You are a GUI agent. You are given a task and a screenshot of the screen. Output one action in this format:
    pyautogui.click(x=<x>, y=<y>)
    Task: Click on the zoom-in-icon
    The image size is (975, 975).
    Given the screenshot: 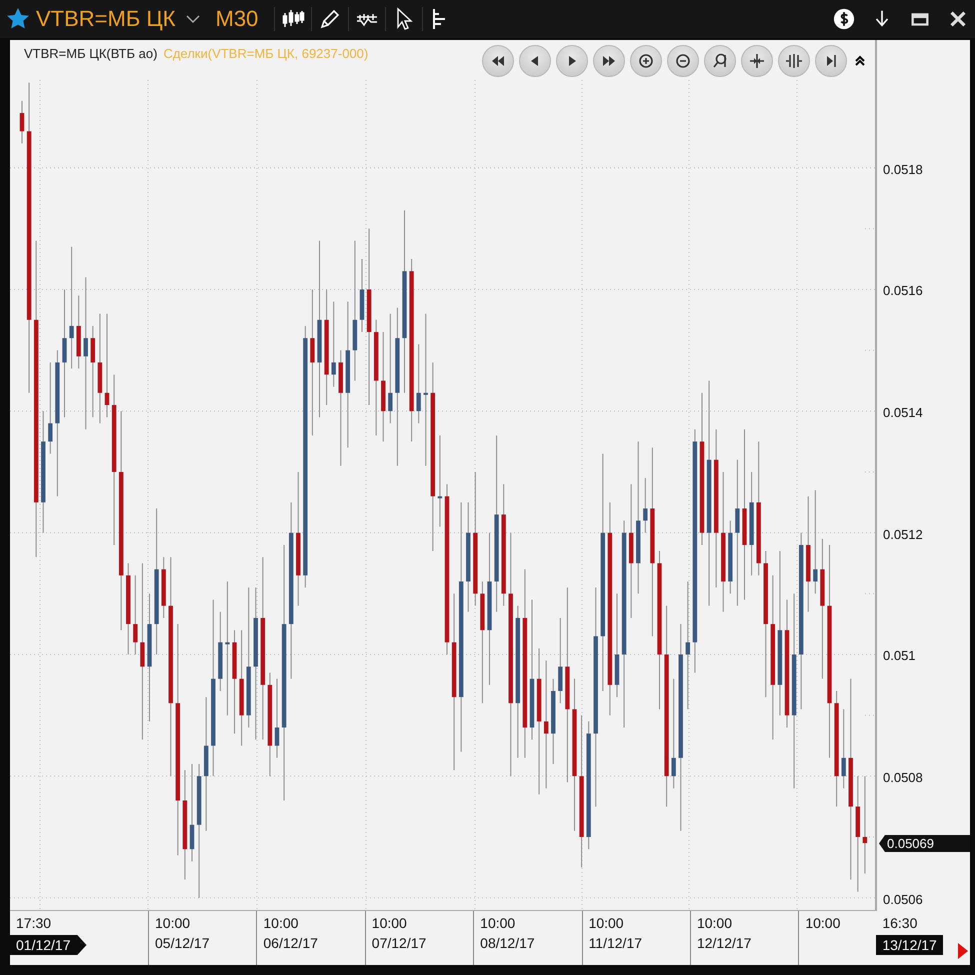 What is the action you would take?
    pyautogui.click(x=646, y=61)
    